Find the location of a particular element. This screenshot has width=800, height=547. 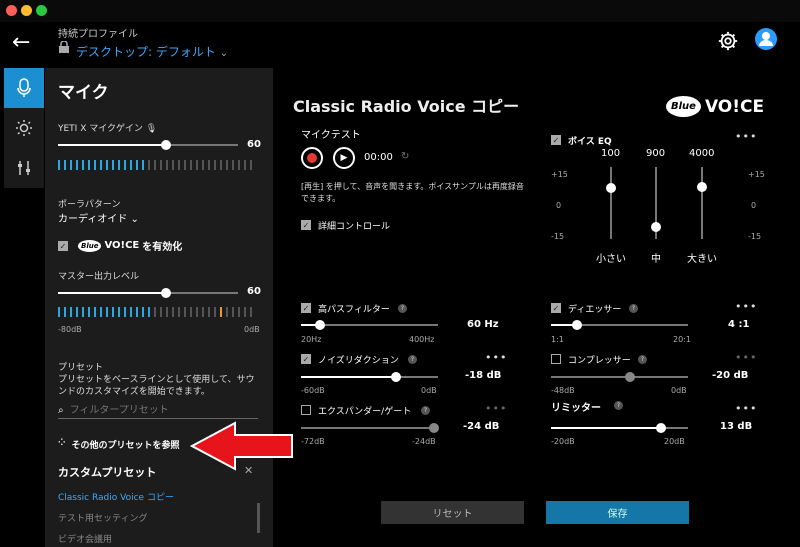

limiter-value-number: 13 is located at coordinates (727, 426).